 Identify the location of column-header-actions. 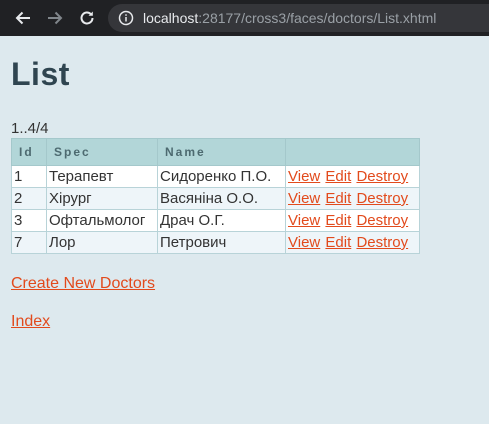
(352, 152).